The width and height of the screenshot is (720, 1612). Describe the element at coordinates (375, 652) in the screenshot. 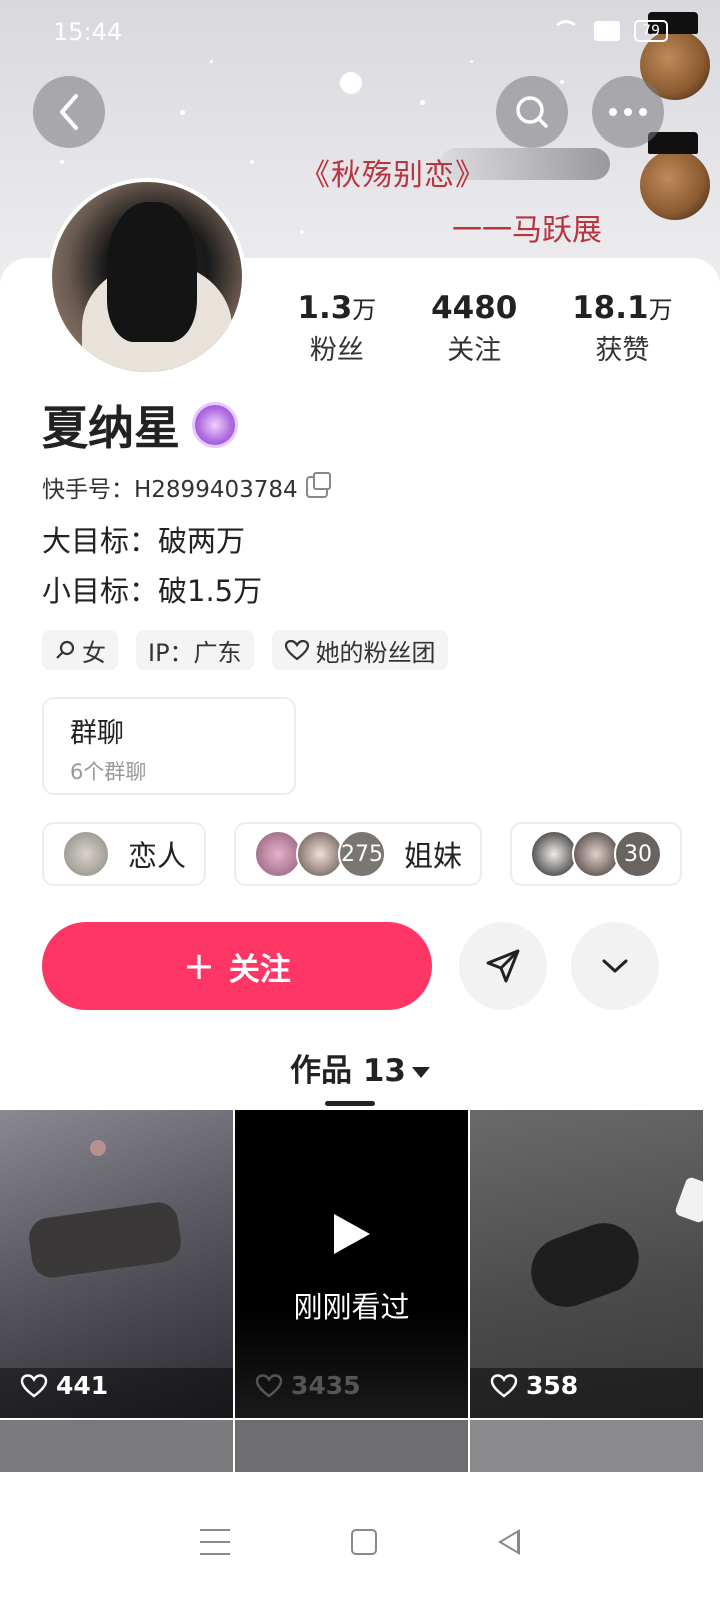

I see `tag-label: 她的粉丝团` at that location.